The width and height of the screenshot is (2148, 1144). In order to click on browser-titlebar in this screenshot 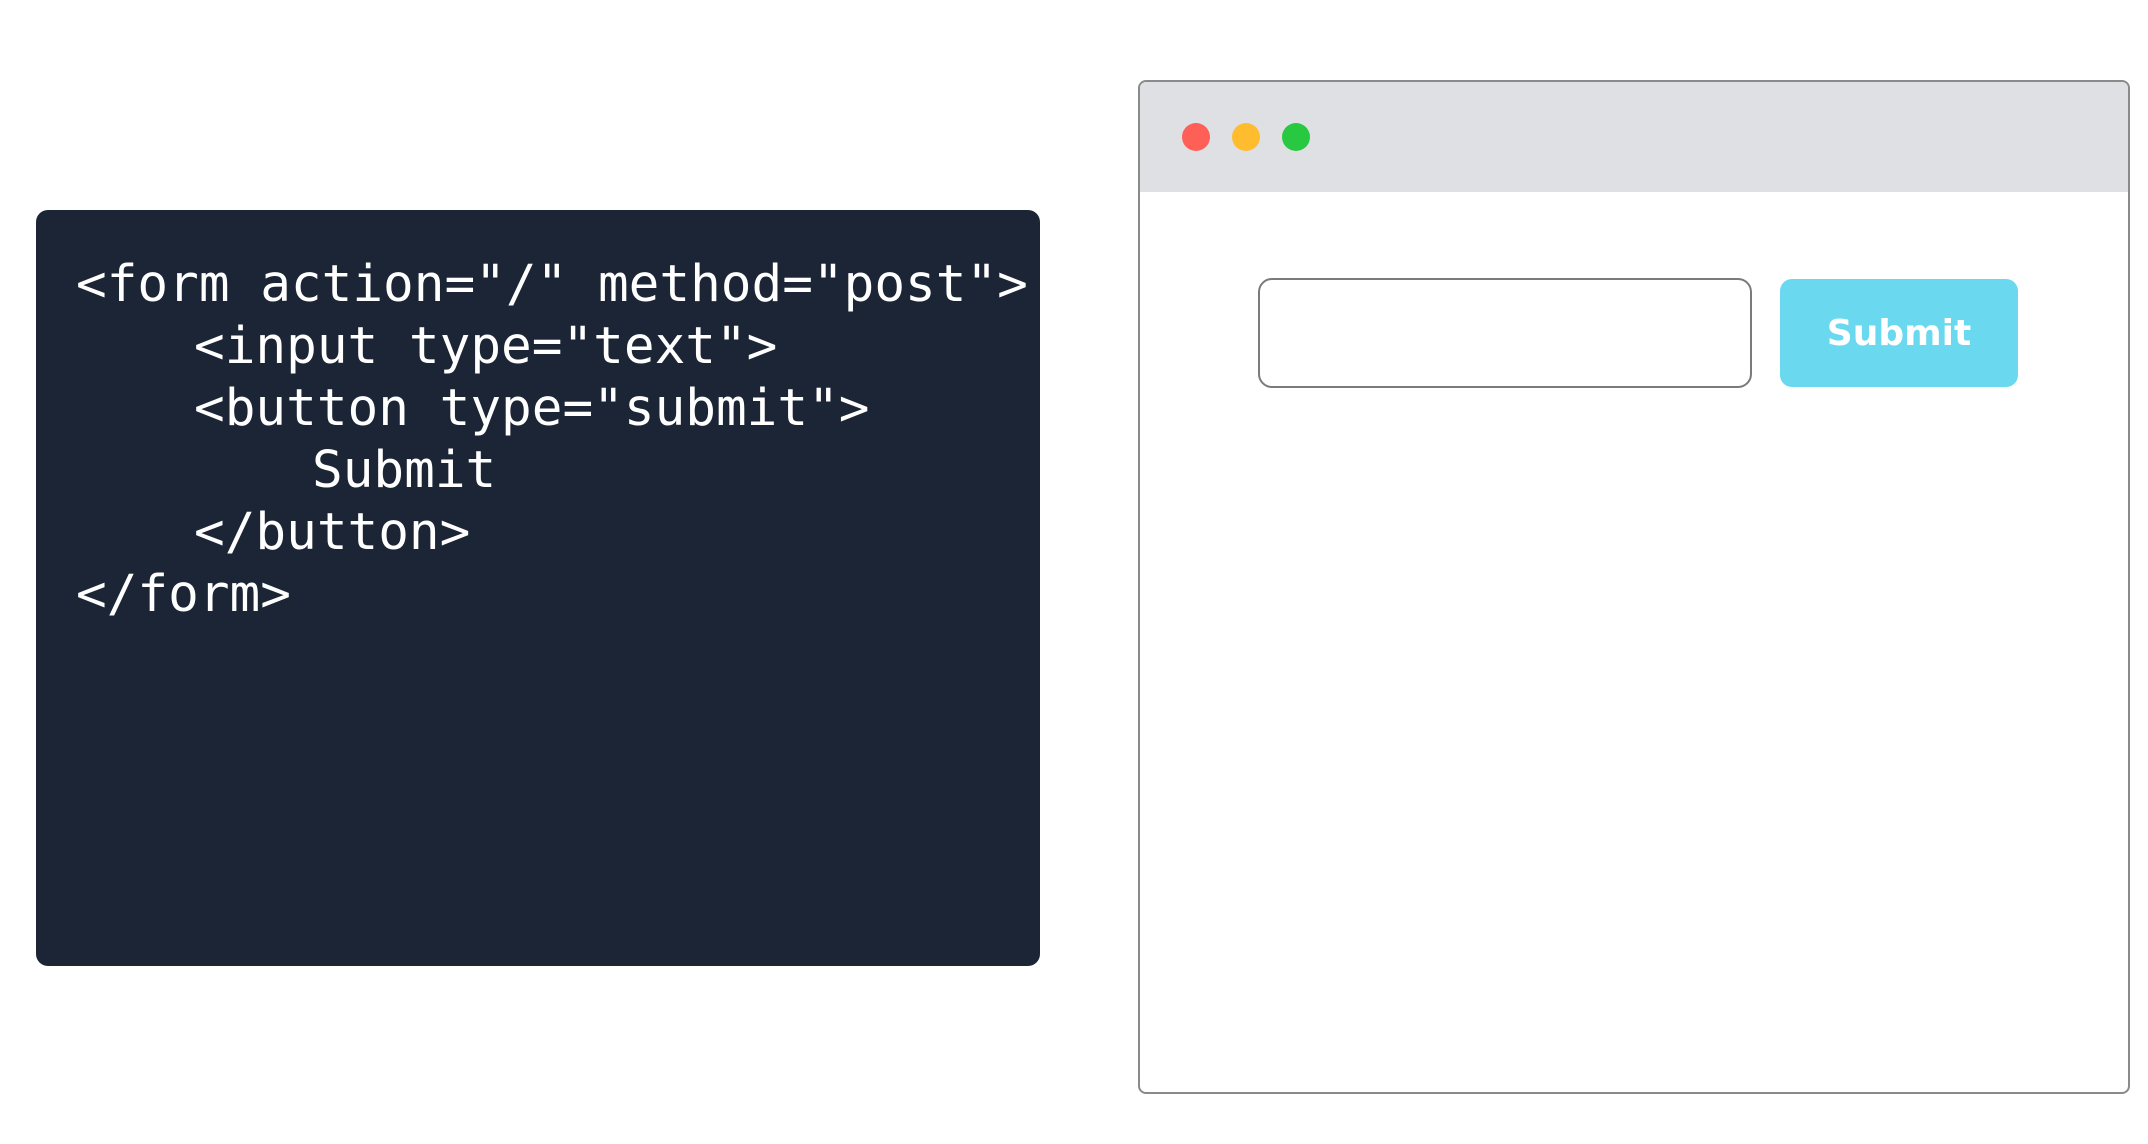, I will do `click(1634, 137)`.